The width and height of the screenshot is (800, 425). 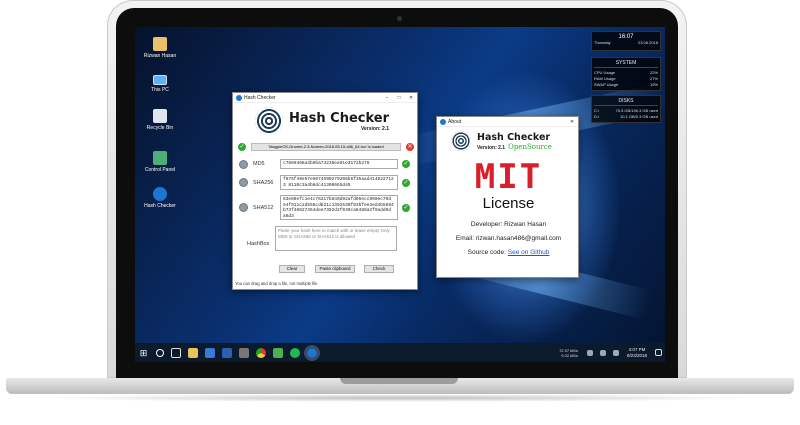 I want to click on clock-widget: 16:07 Thursday 23.08.2018, so click(x=626, y=41).